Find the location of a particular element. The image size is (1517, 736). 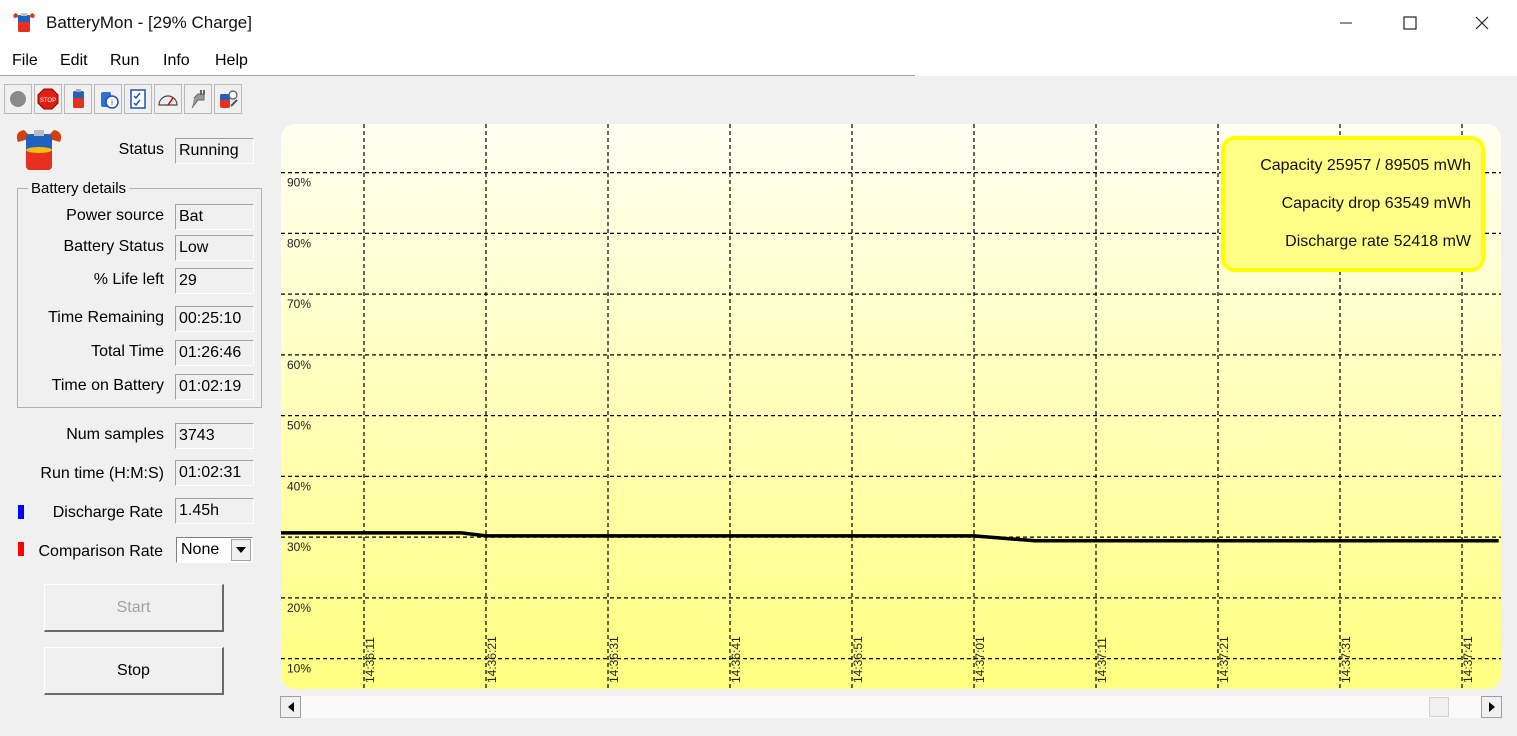

y-tick-label: 90% is located at coordinates (299, 183).